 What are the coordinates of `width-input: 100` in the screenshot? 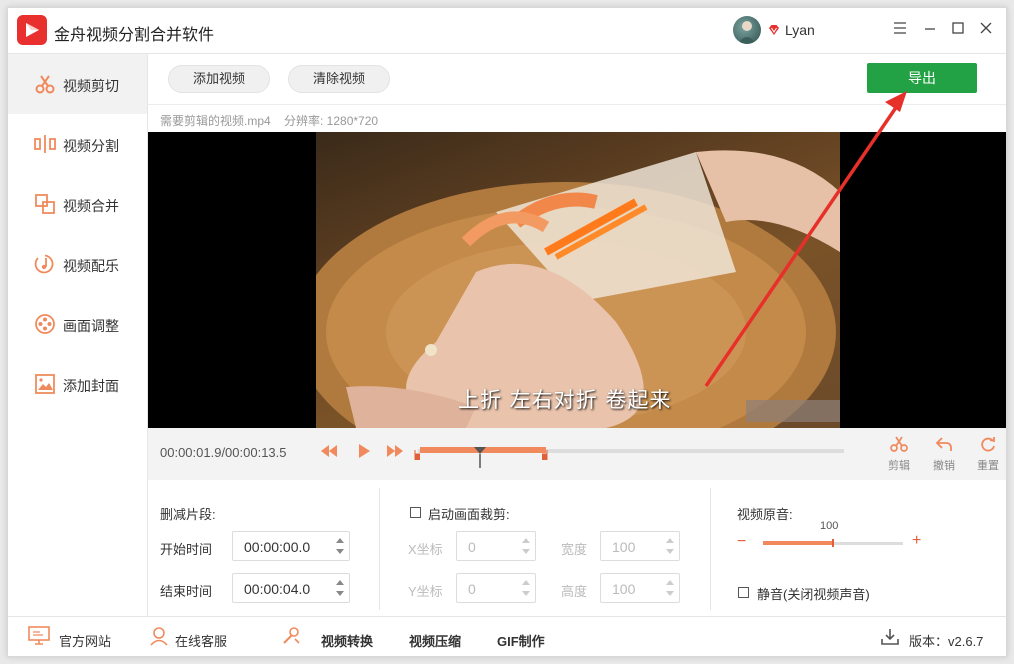 It's located at (640, 546).